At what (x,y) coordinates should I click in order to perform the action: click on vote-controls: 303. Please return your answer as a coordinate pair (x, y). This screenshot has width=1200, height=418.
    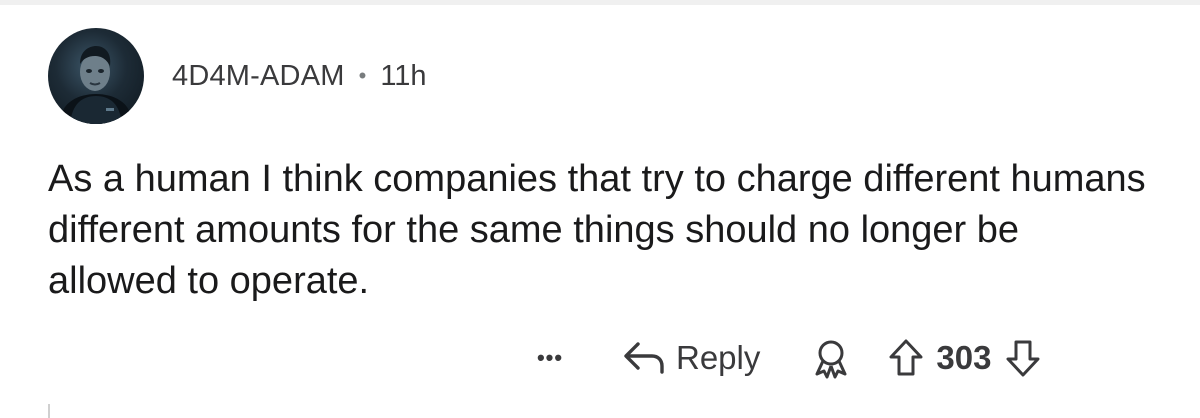
    Looking at the image, I should click on (964, 358).